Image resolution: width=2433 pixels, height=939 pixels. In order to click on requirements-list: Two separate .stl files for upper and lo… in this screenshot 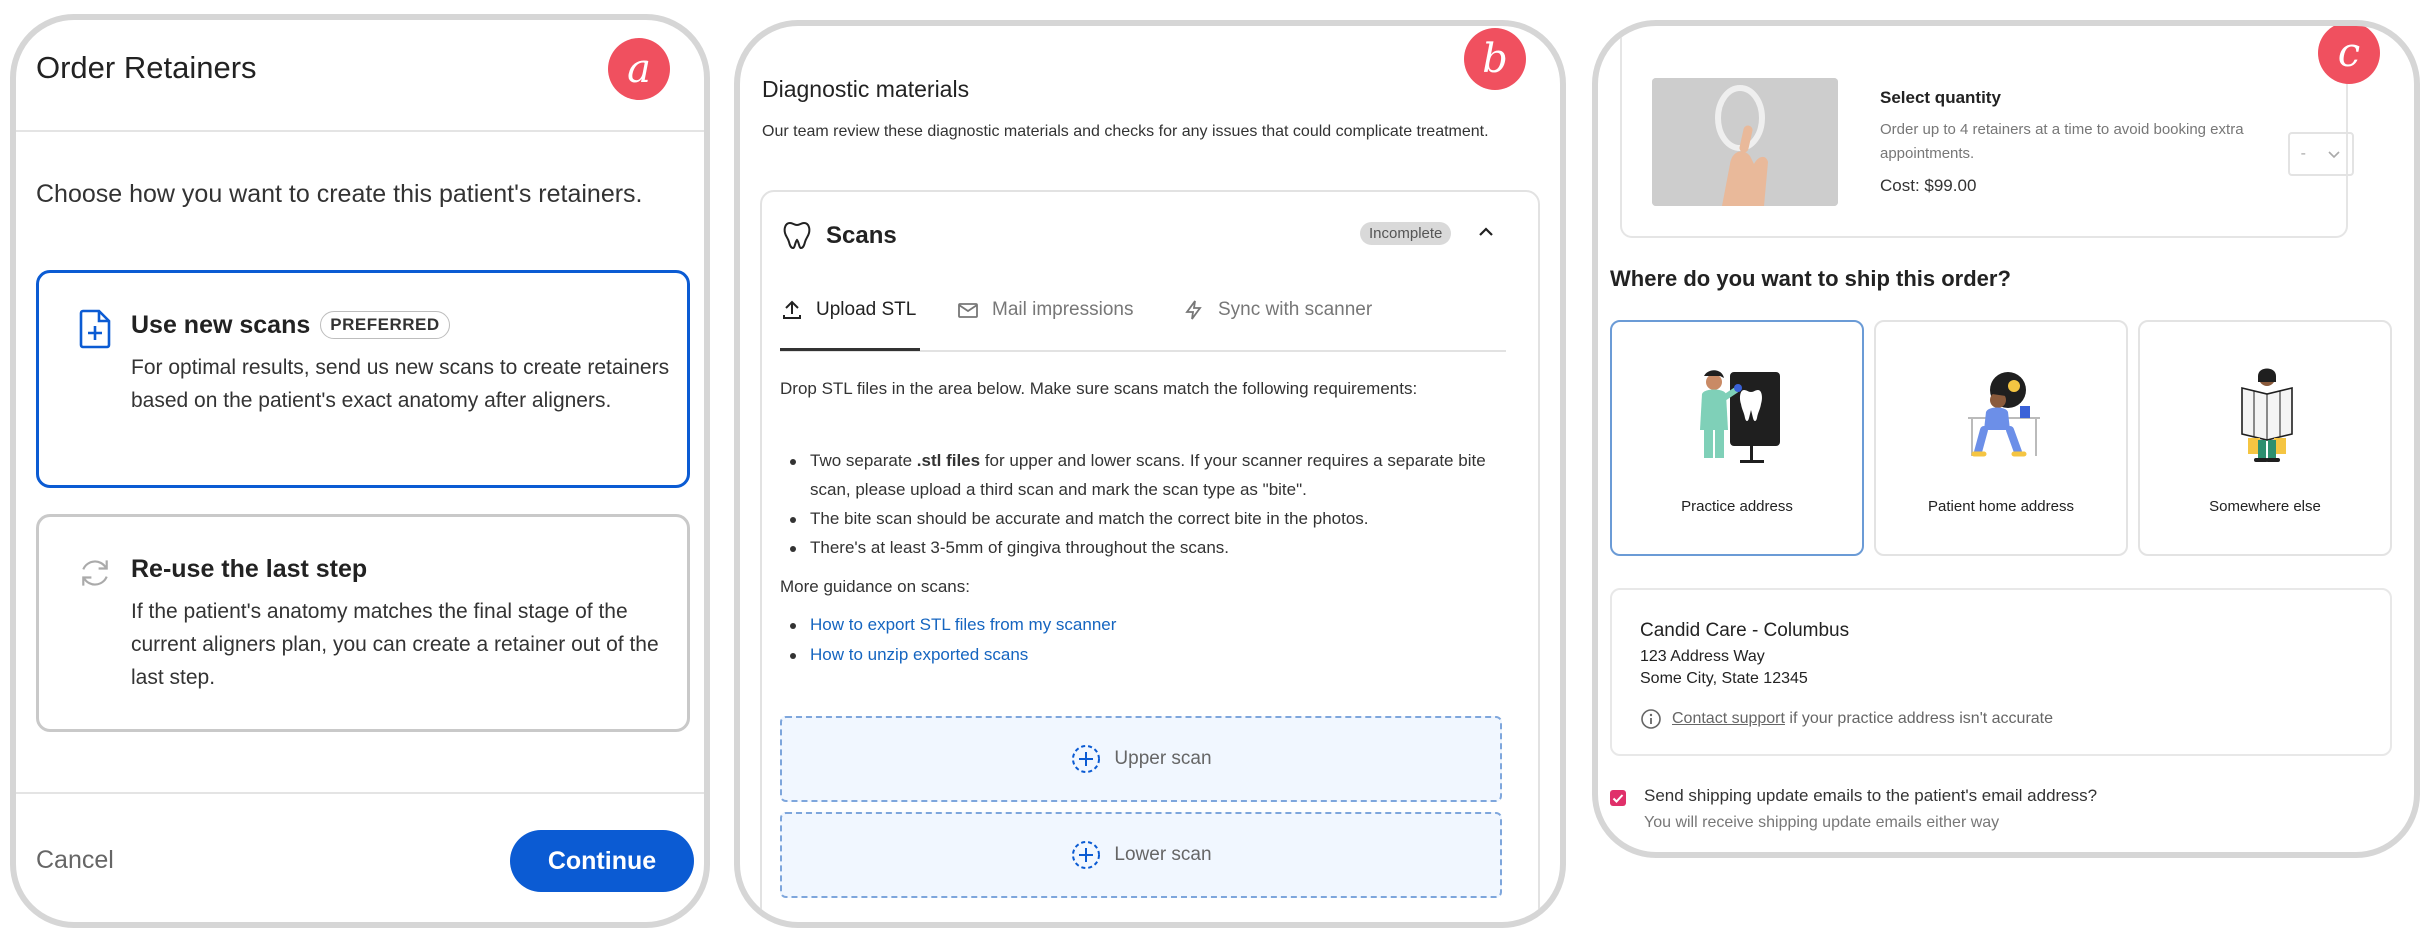, I will do `click(1145, 504)`.